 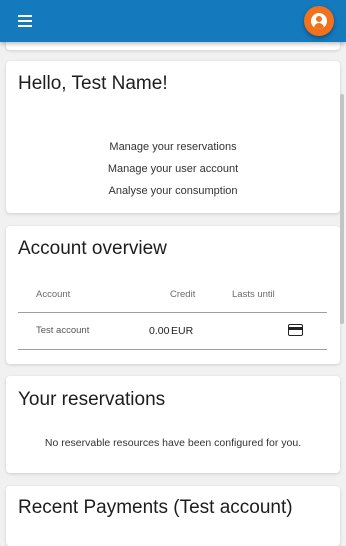 I want to click on credit-value-cell: 0.00, so click(x=159, y=331).